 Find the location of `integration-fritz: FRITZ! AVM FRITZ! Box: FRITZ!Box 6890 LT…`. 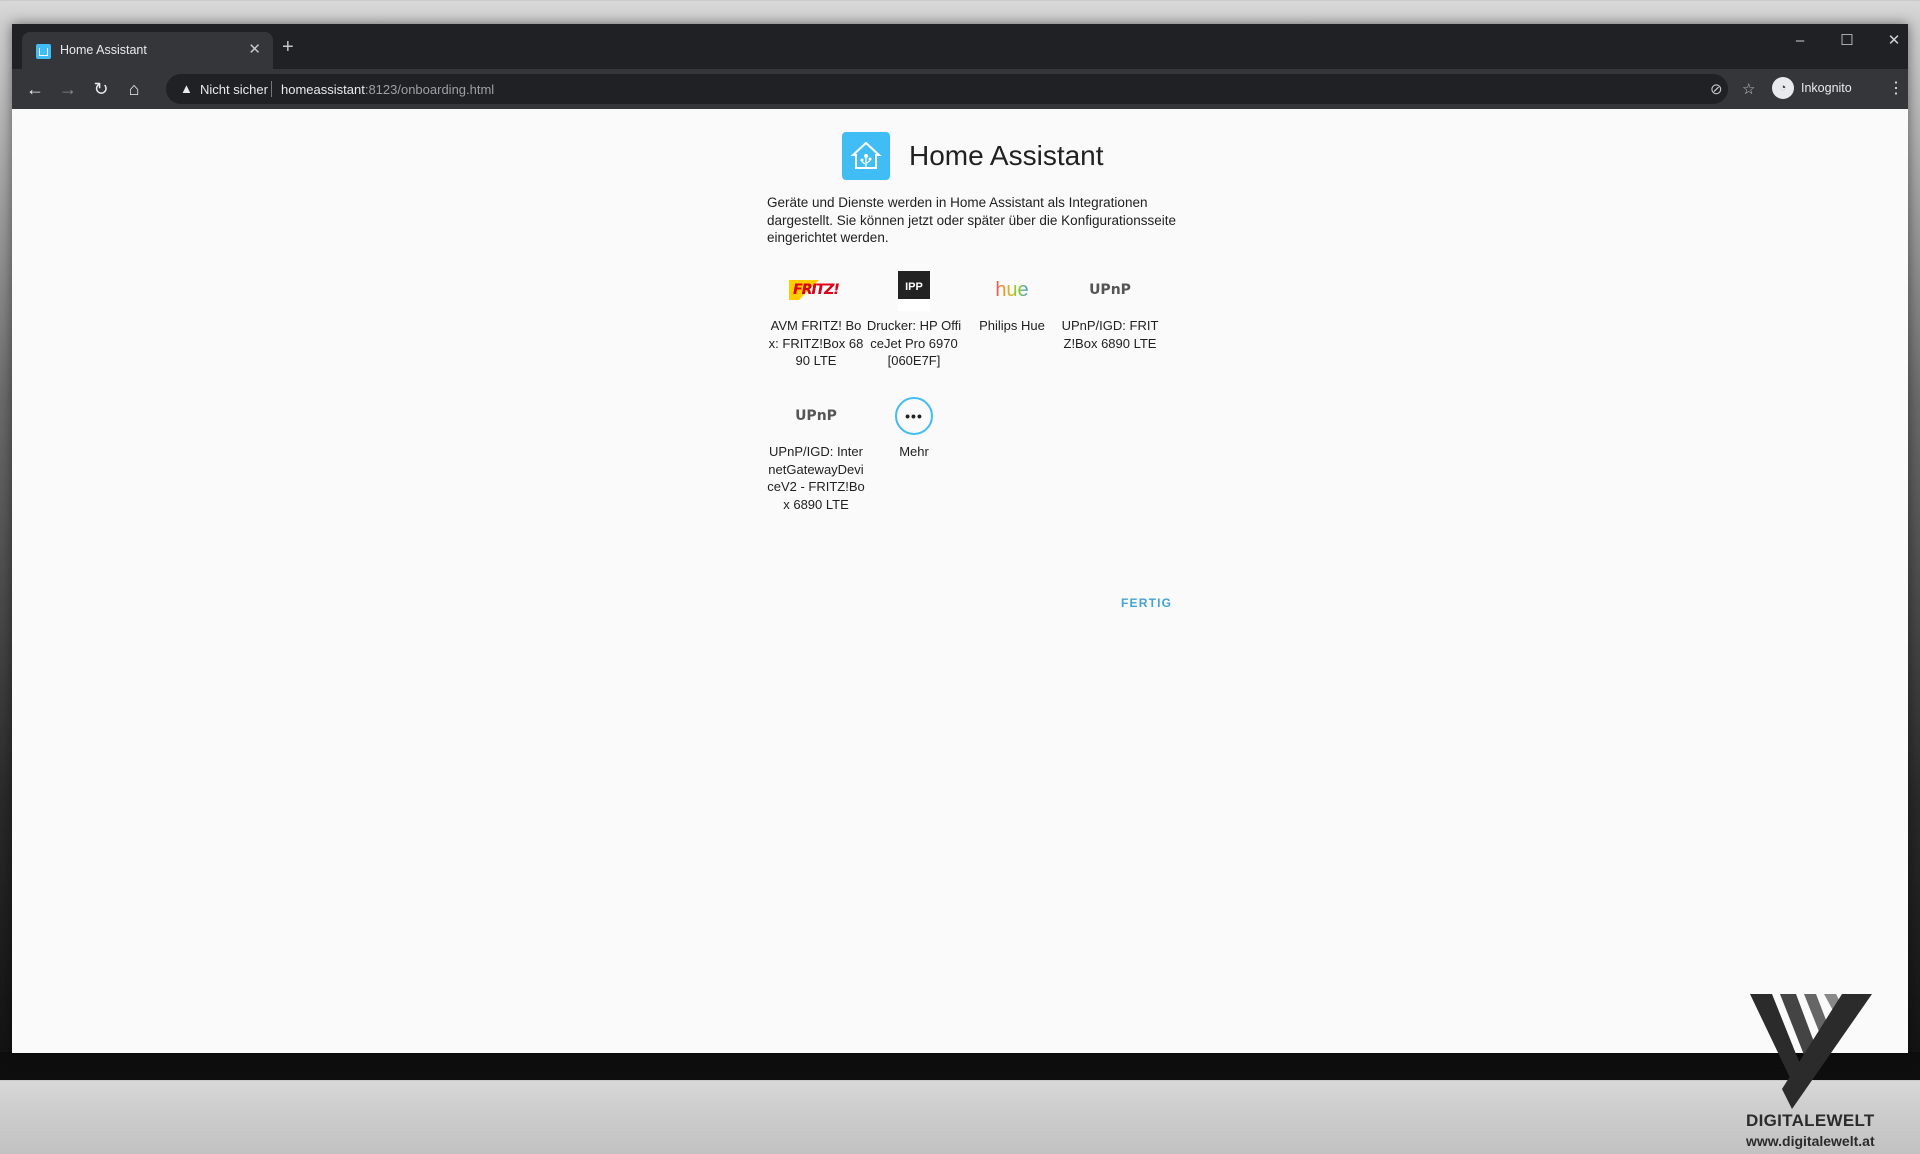

integration-fritz: FRITZ! AVM FRITZ! Box: FRITZ!Box 6890 LT… is located at coordinates (816, 319).